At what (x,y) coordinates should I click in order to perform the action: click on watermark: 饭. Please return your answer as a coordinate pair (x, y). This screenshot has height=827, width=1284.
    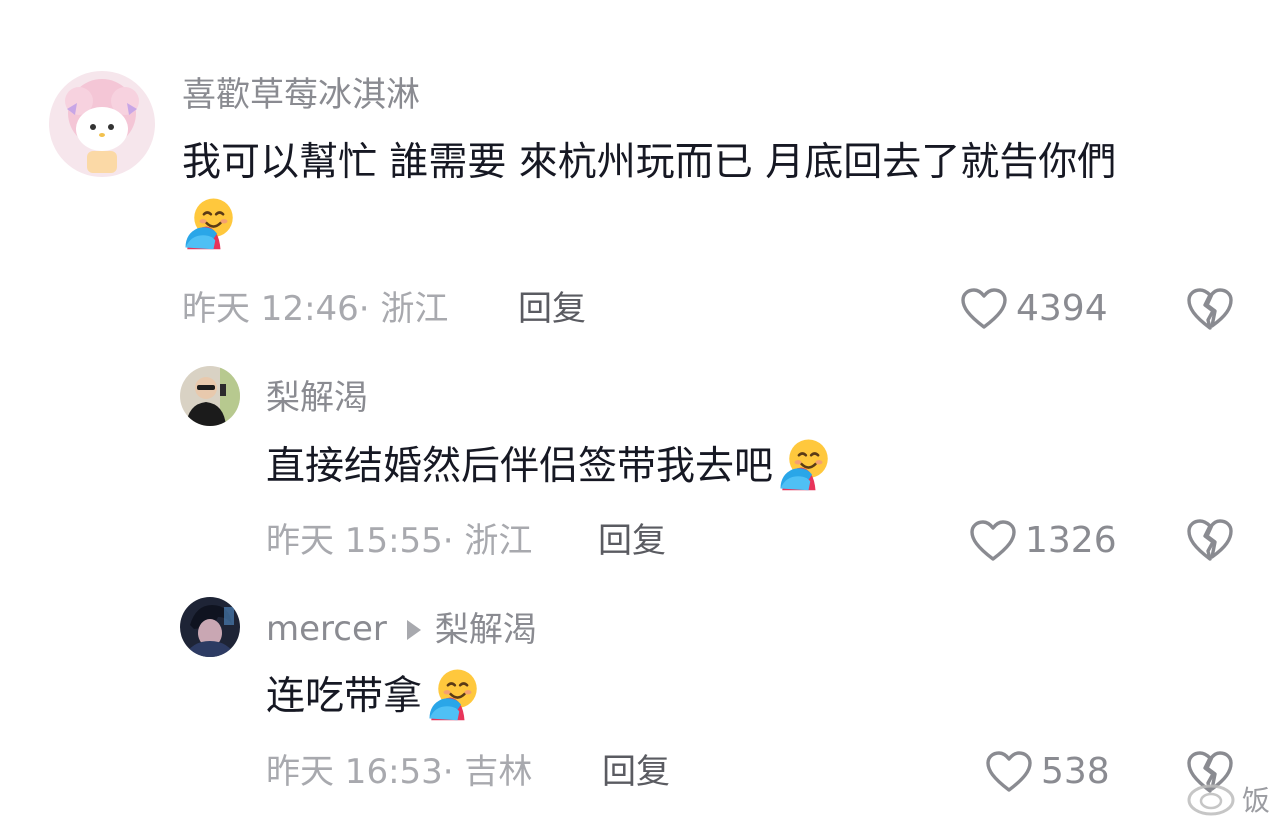
    Looking at the image, I should click on (1228, 799).